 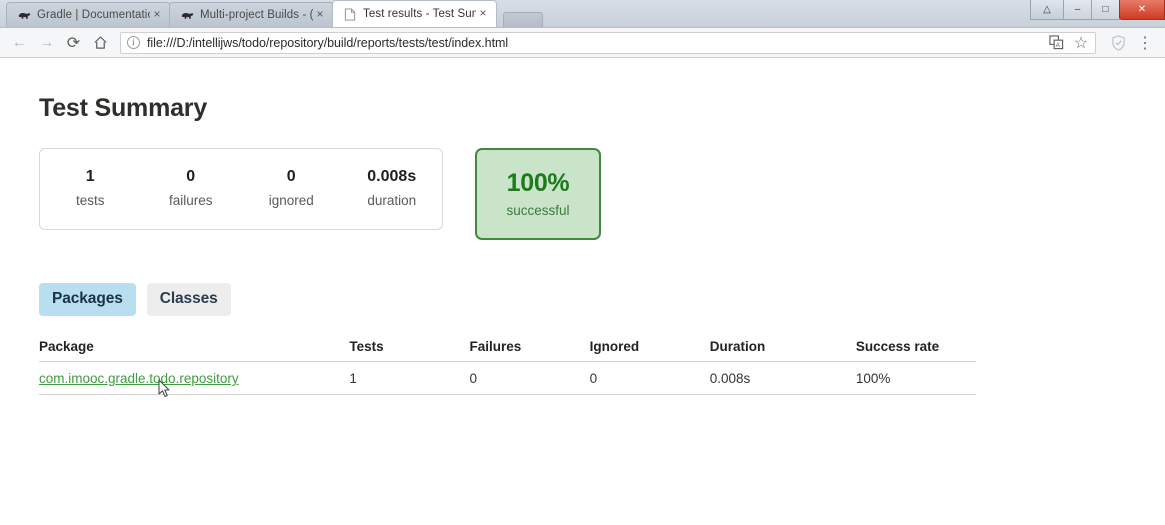 What do you see at coordinates (190, 200) in the screenshot?
I see `stat-label: failures` at bounding box center [190, 200].